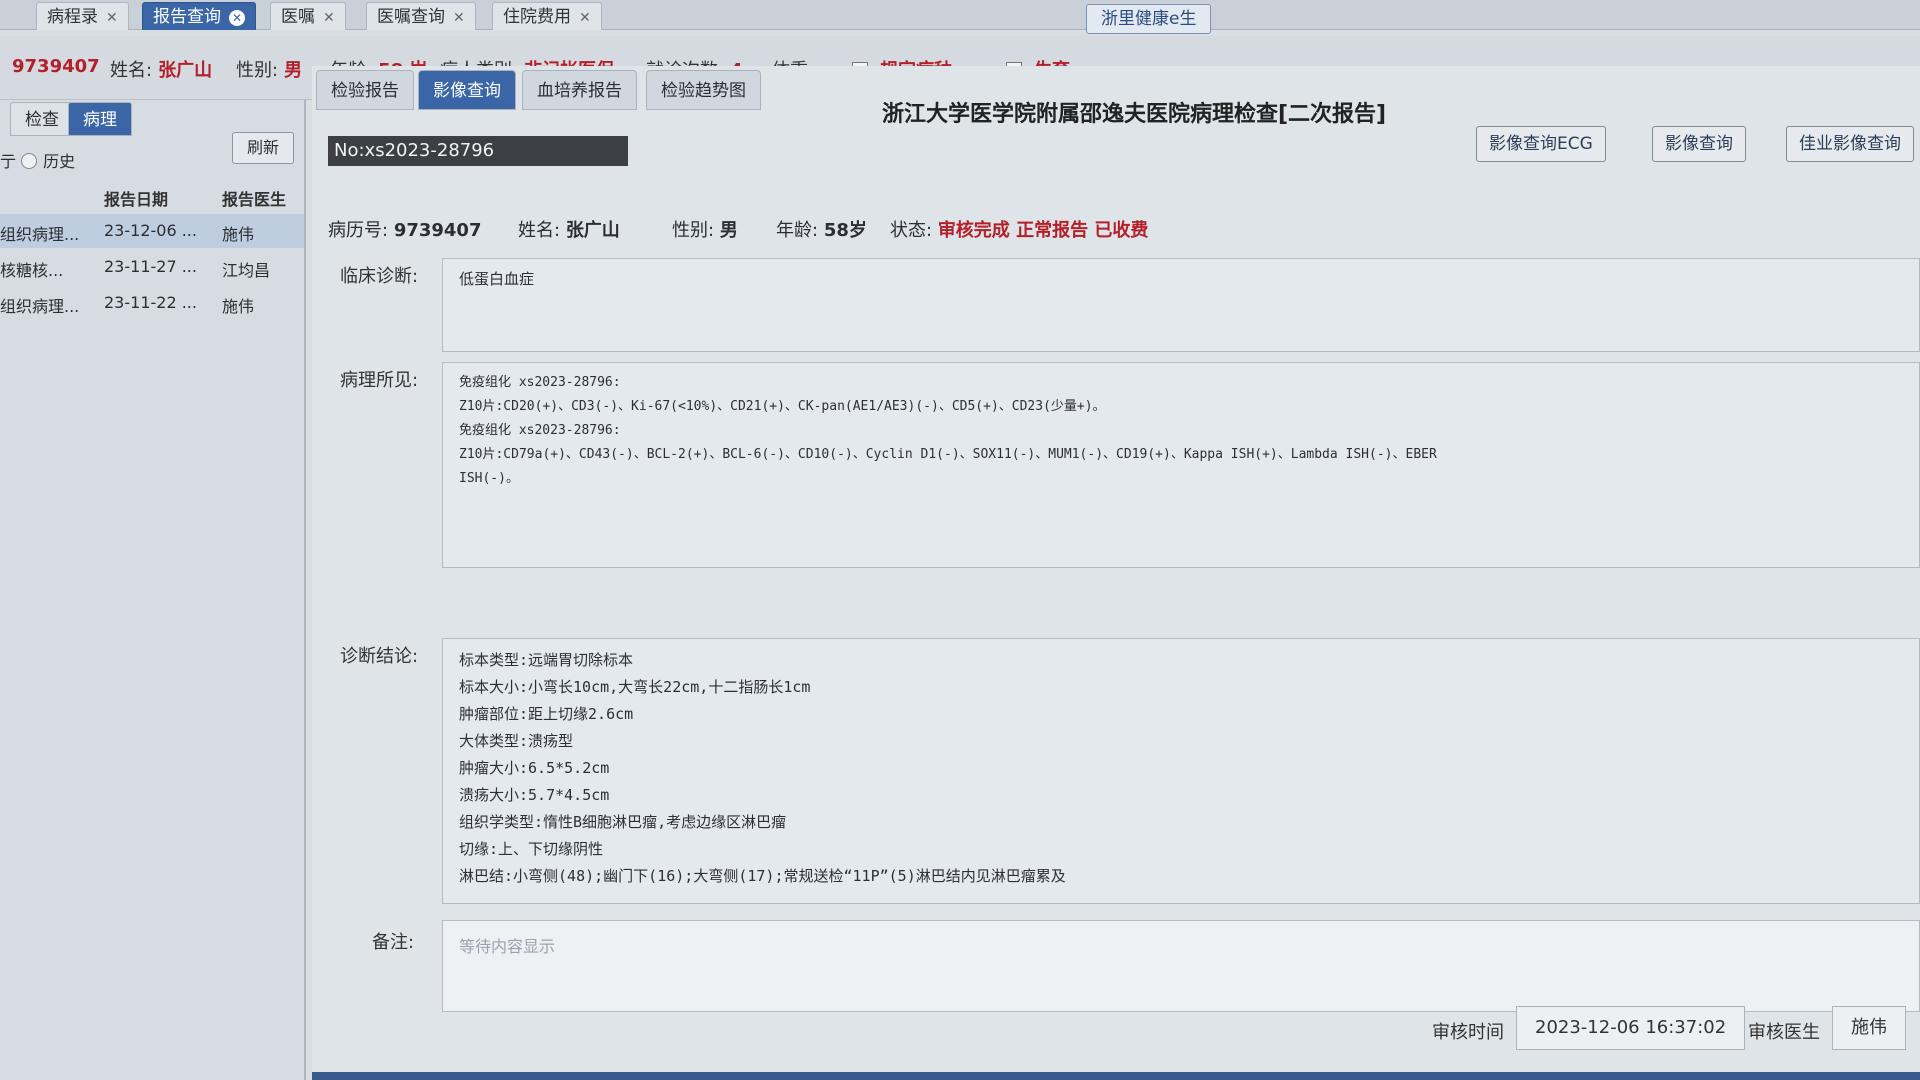 Image resolution: width=1920 pixels, height=1080 pixels. Describe the element at coordinates (100, 119) in the screenshot. I see `tab-pathology: 病理` at that location.